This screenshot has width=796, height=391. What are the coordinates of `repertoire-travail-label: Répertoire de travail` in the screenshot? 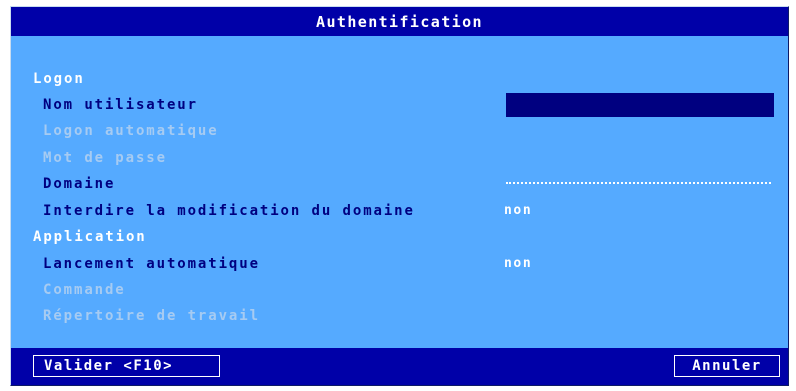 It's located at (151, 316).